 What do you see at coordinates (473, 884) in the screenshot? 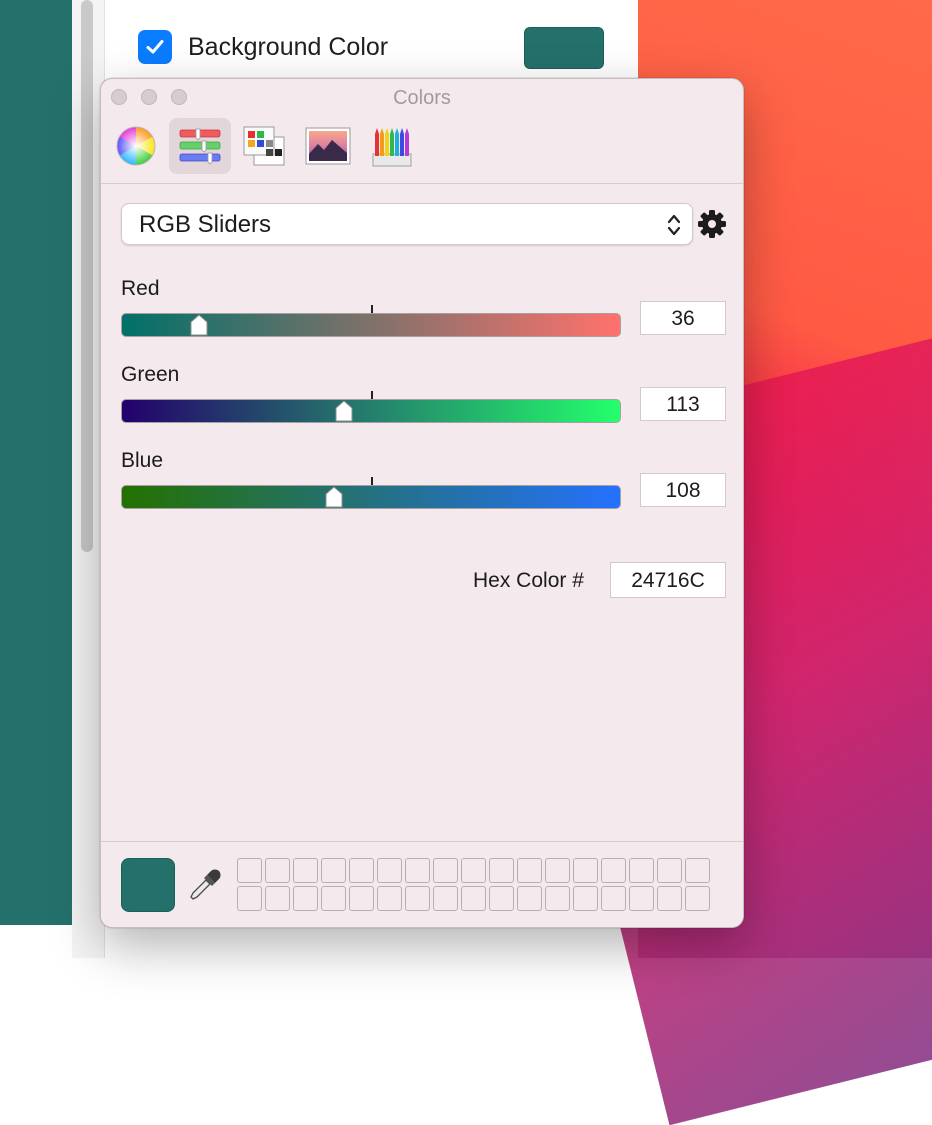
I see `saved-swatches-grid` at bounding box center [473, 884].